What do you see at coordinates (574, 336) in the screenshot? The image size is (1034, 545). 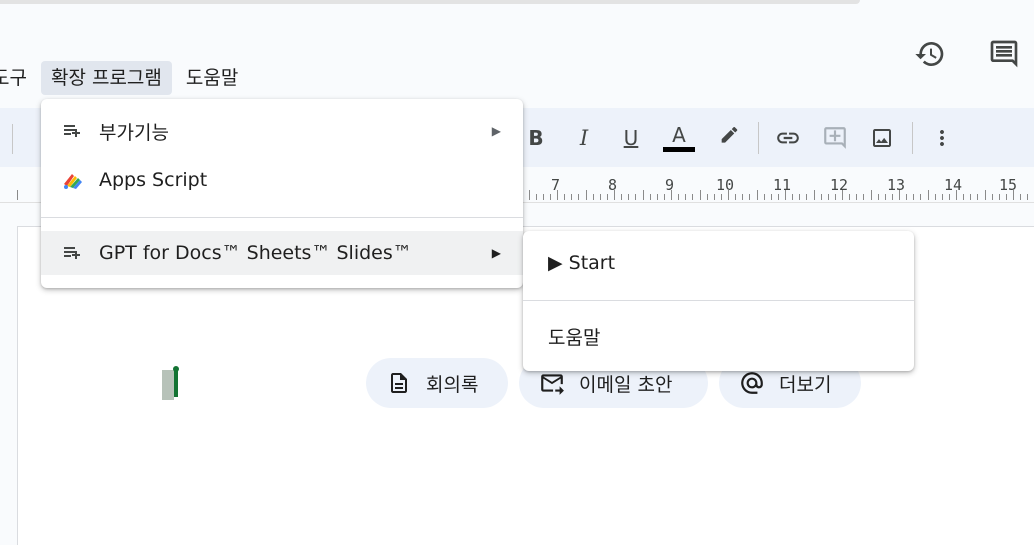 I see `submenu-item-help: 도움말` at bounding box center [574, 336].